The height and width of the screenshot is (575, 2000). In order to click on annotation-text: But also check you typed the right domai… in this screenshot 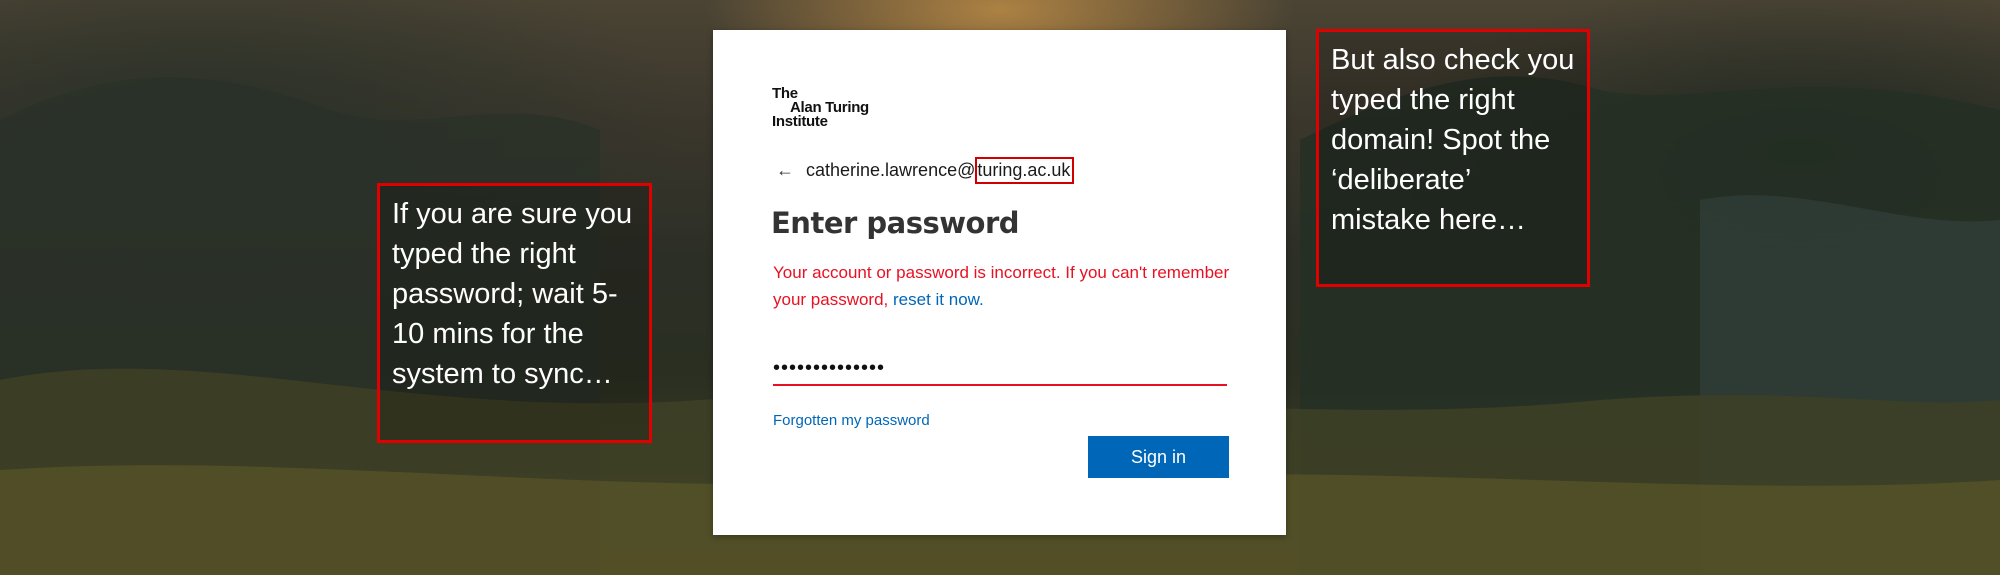, I will do `click(1453, 140)`.